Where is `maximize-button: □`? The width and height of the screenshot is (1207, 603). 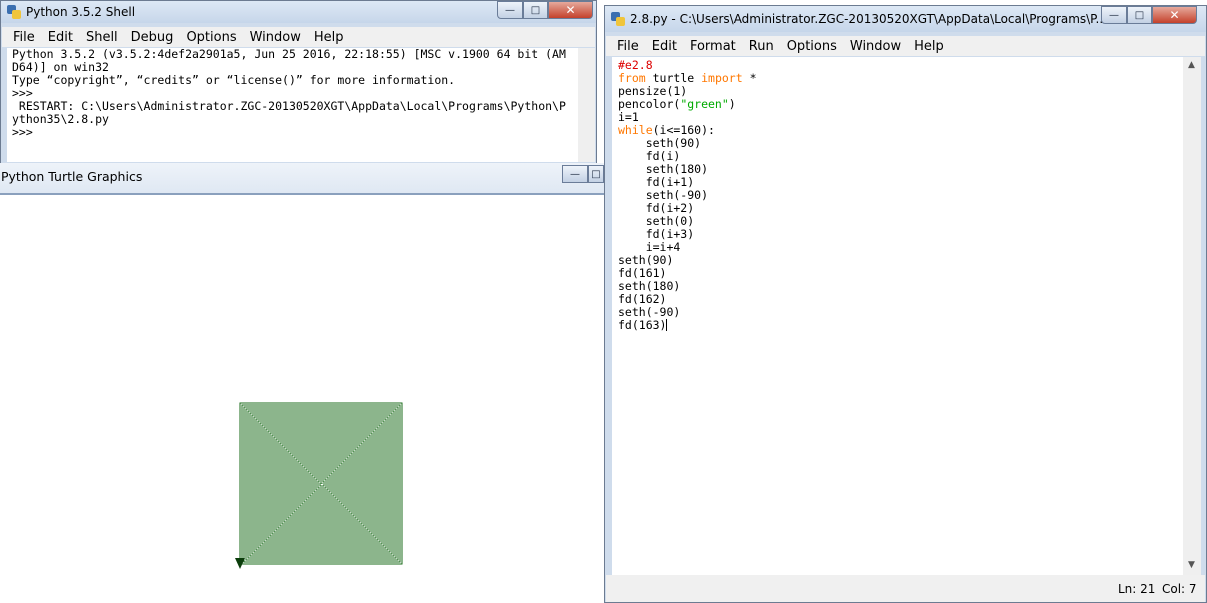
maximize-button: □ is located at coordinates (535, 10).